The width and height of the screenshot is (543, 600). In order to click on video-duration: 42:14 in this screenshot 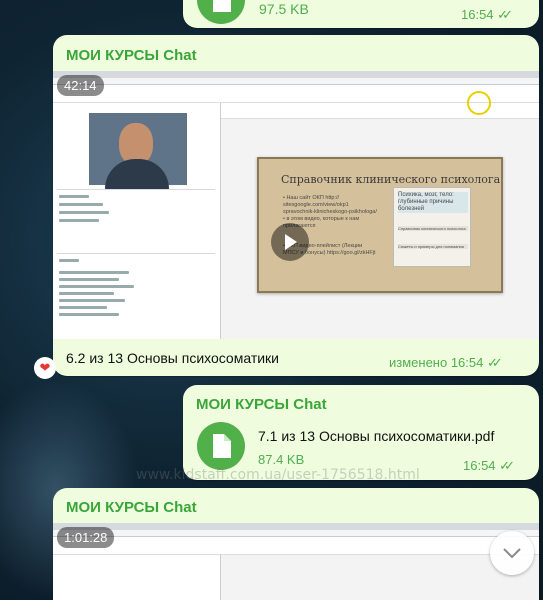, I will do `click(80, 85)`.